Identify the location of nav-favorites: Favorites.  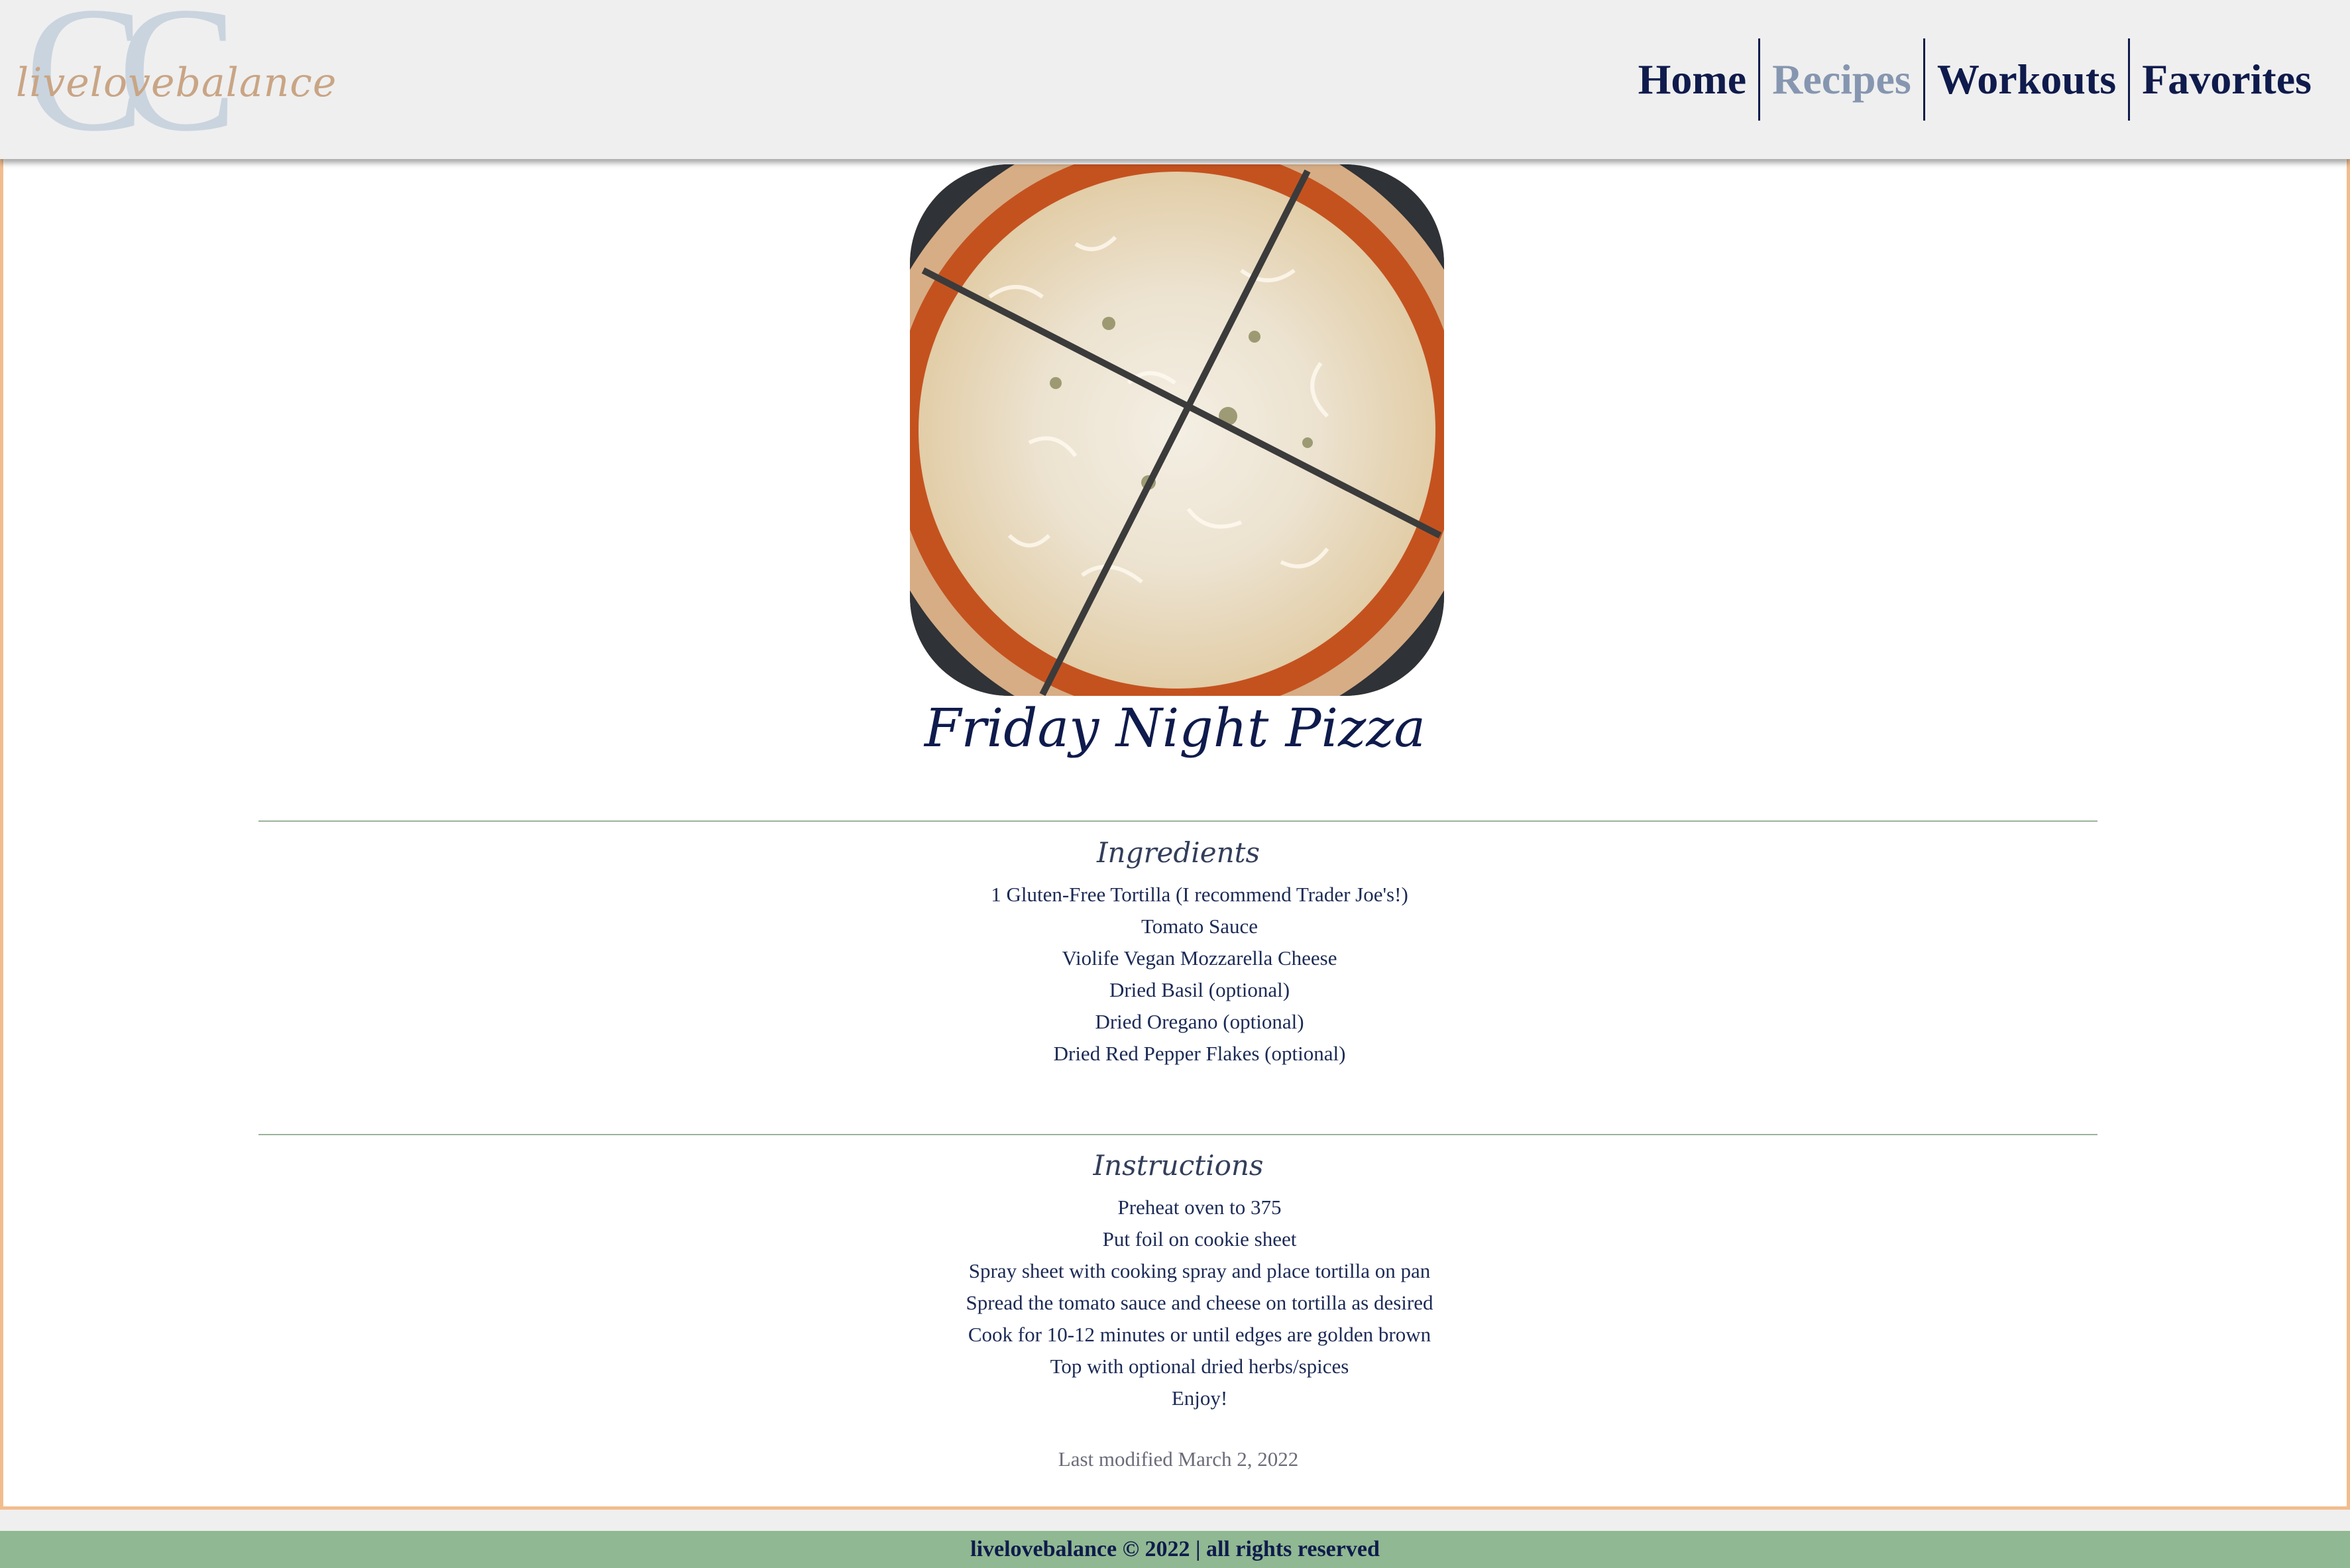
(2225, 80).